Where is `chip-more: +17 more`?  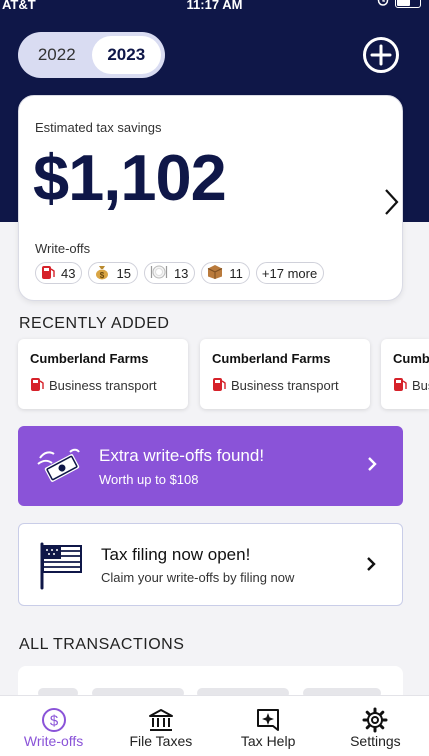
chip-more: +17 more is located at coordinates (290, 273).